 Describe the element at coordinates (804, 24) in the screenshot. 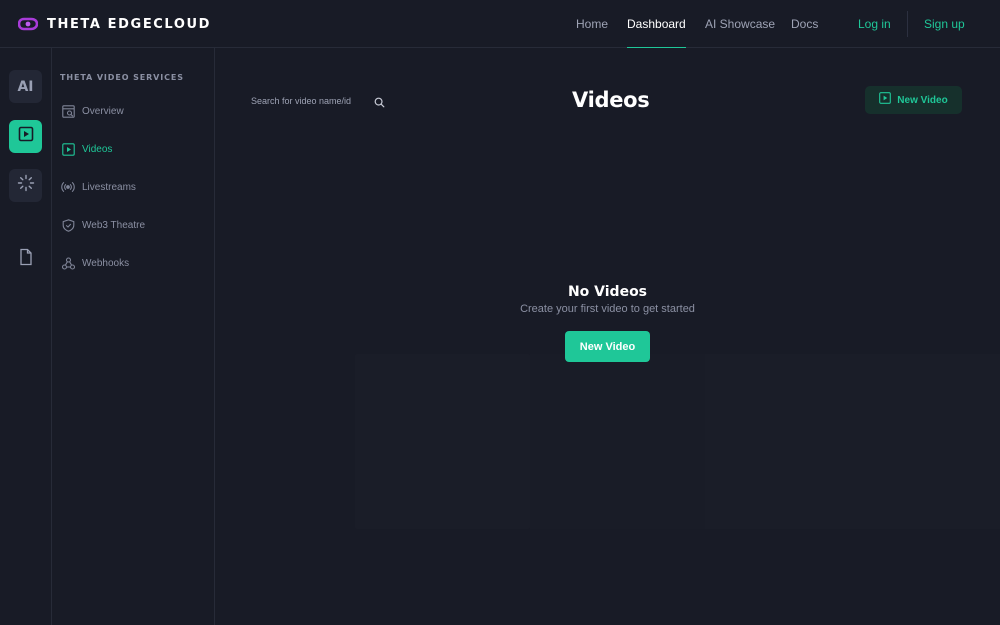

I see `nav-docs: Docs` at that location.